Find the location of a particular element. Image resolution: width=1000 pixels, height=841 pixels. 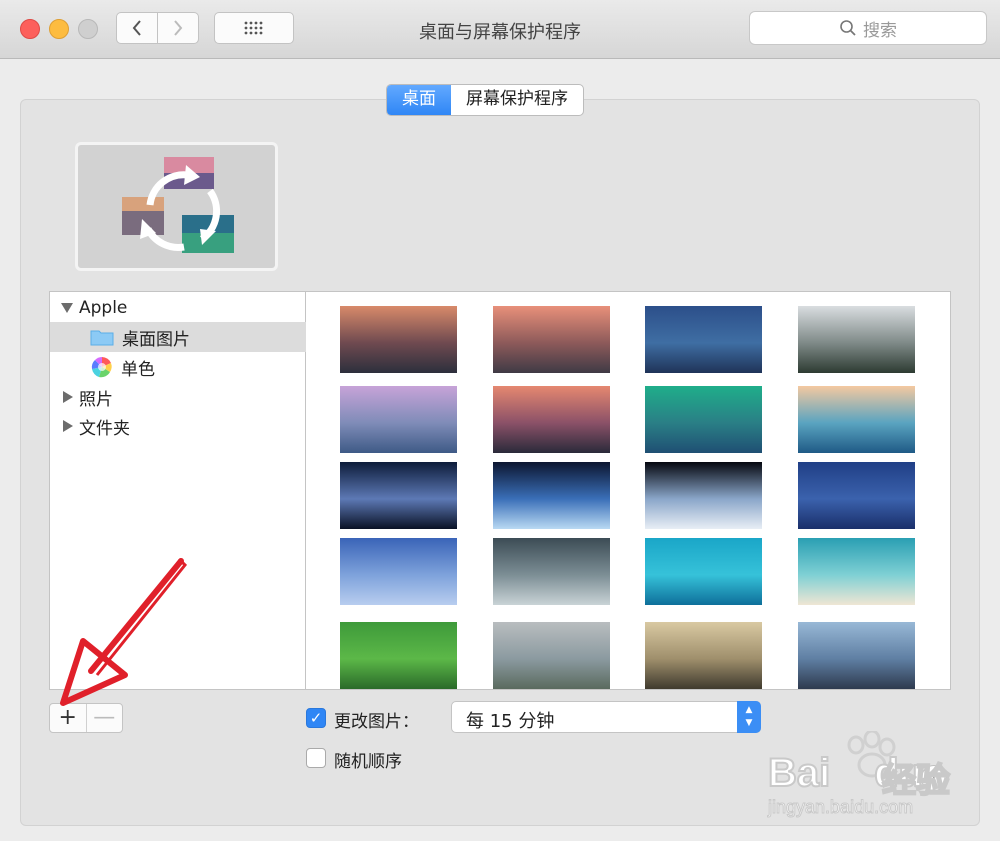

wallpaper-thumb-green-wave is located at coordinates (703, 419).